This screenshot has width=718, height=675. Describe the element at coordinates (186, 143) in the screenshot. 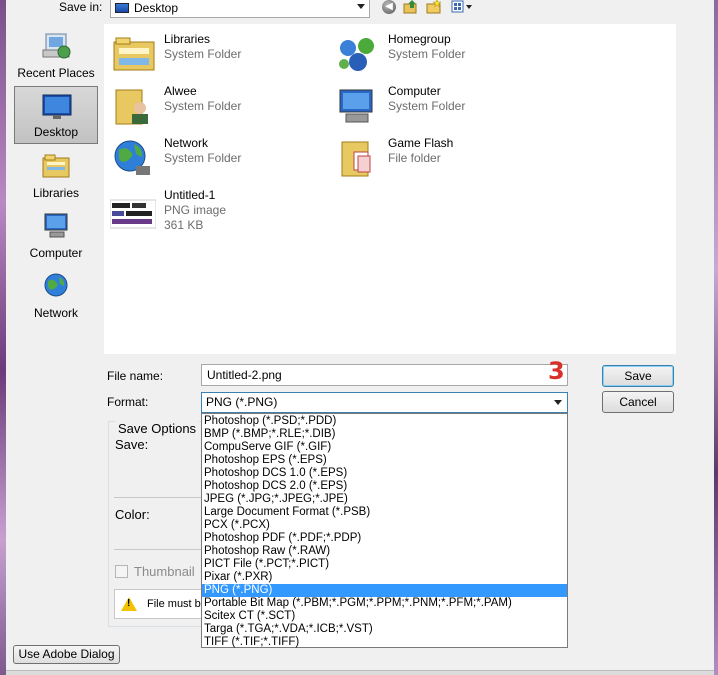

I see `file-name: Network` at that location.